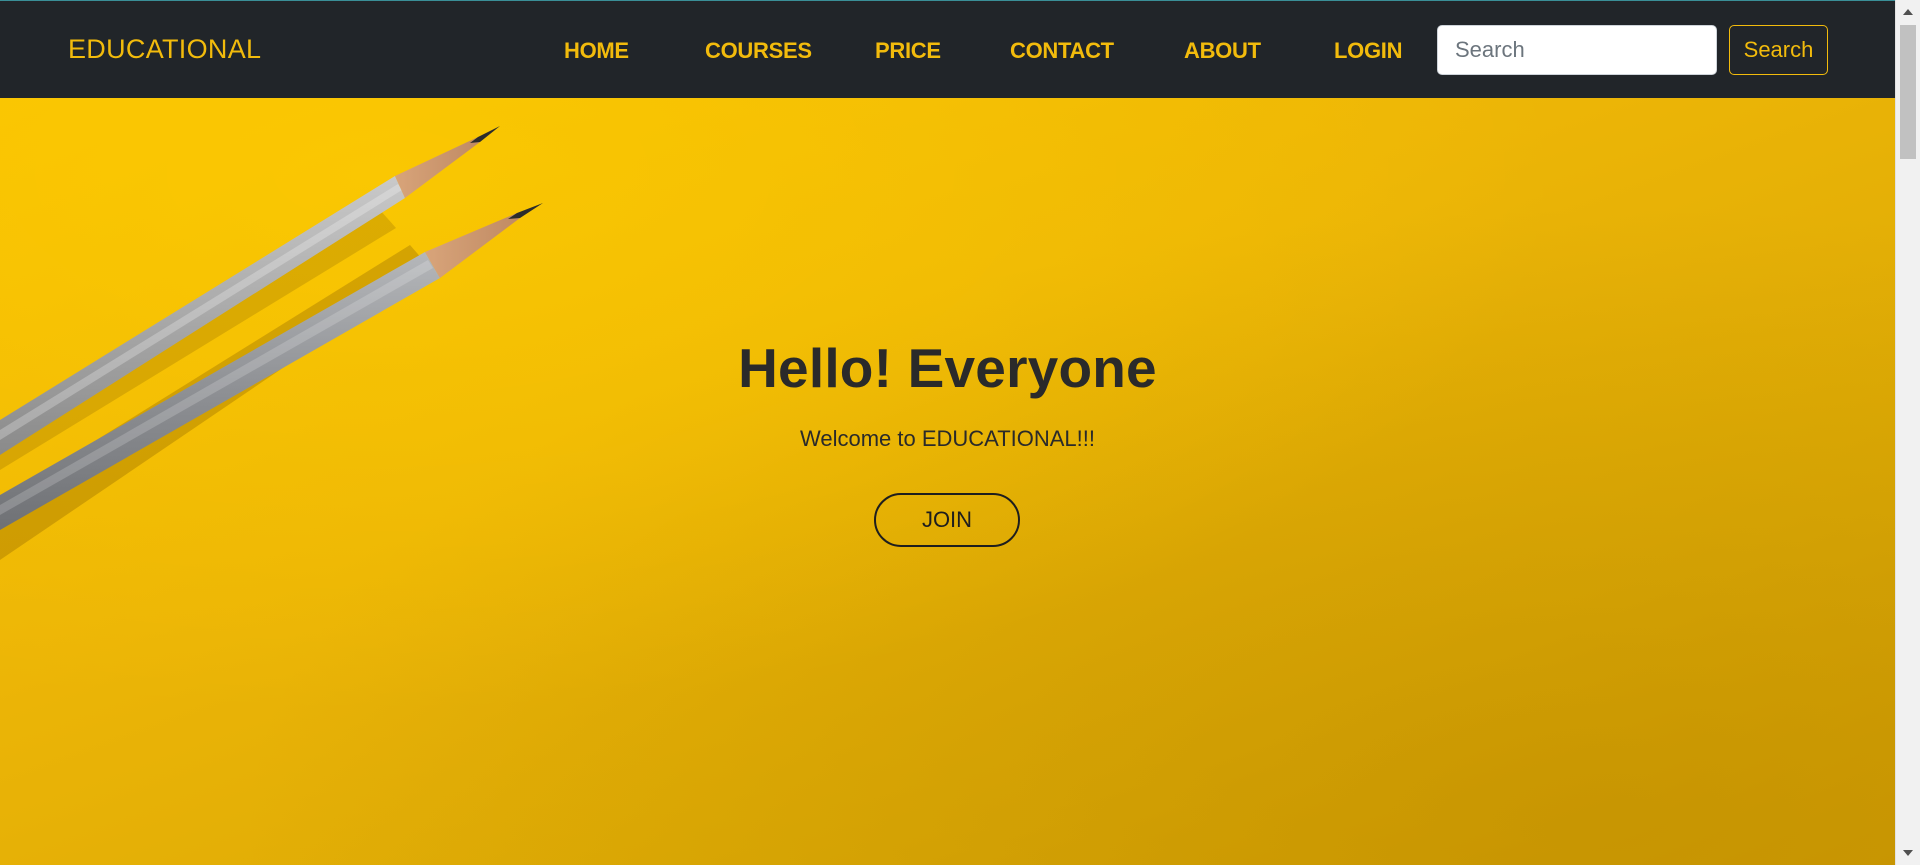  I want to click on nav-links: HOME COURSES PRICE CONTACT ABOUT LOGIN, so click(701, 50).